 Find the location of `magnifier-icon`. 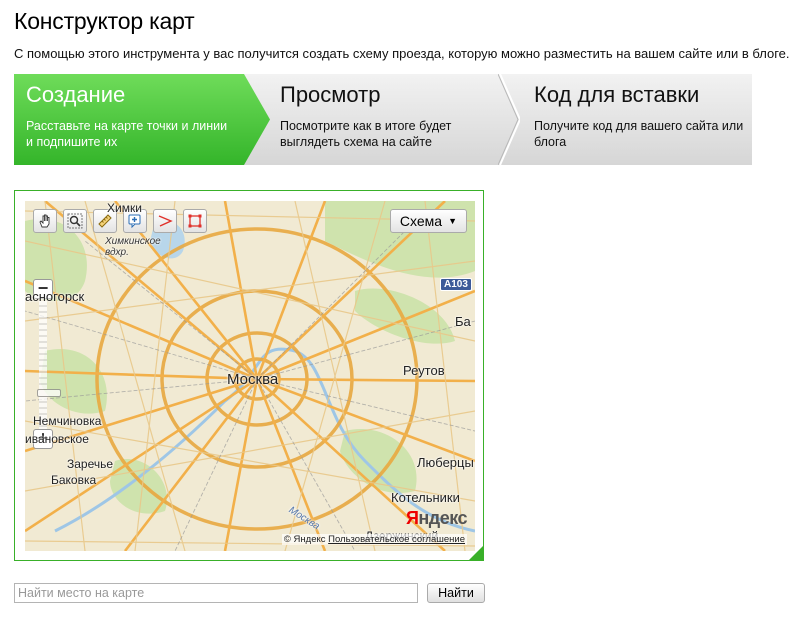

magnifier-icon is located at coordinates (75, 221).